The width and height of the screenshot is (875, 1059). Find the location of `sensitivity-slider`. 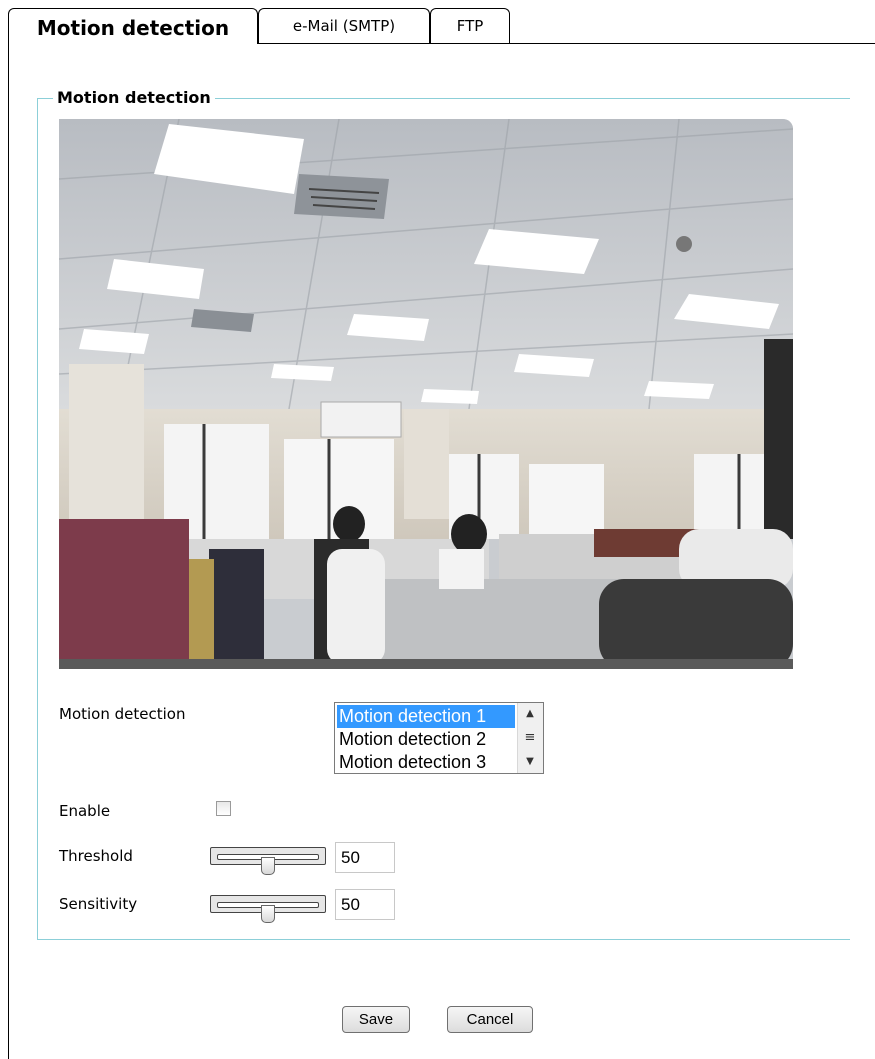

sensitivity-slider is located at coordinates (268, 909).